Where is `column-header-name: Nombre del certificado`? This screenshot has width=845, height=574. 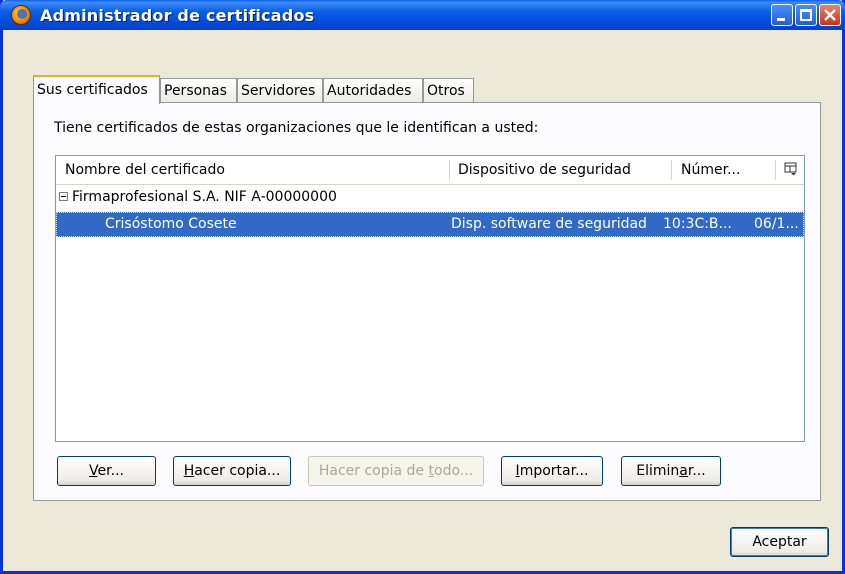 column-header-name: Nombre del certificado is located at coordinates (145, 170).